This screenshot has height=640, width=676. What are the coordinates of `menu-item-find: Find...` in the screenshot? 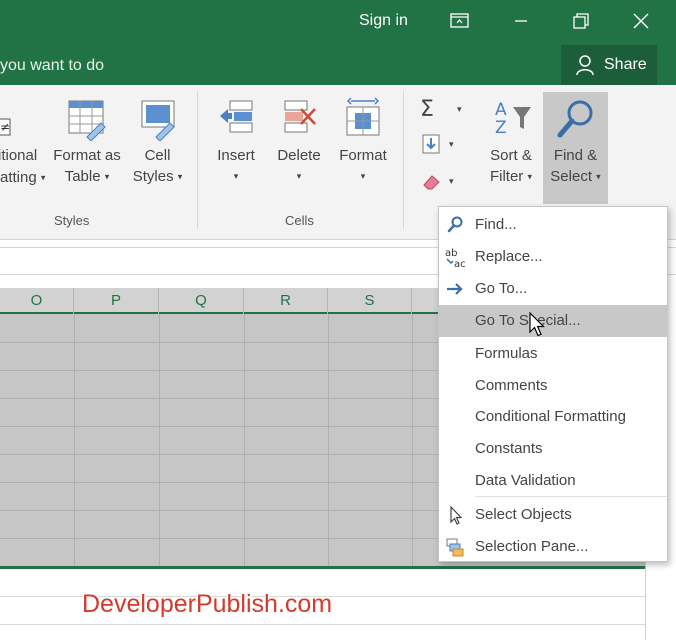 It's located at (553, 225).